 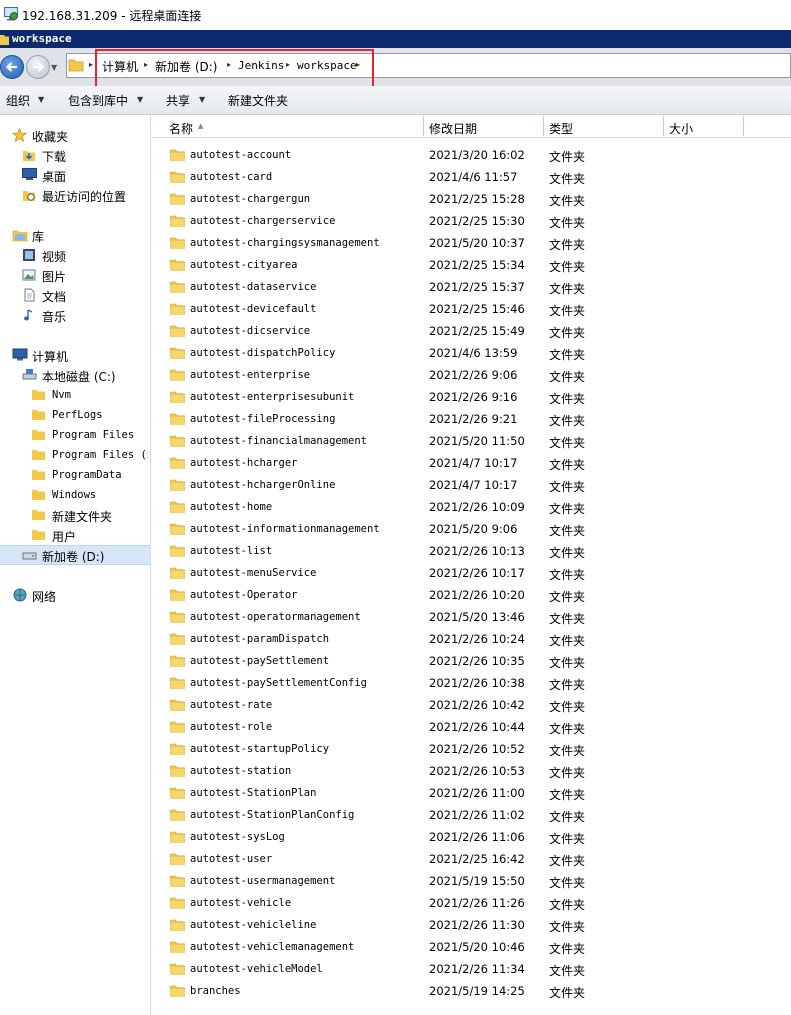 I want to click on file-row: autotest-account 2021/3/20 16:02 文件夹, so click(x=471, y=155).